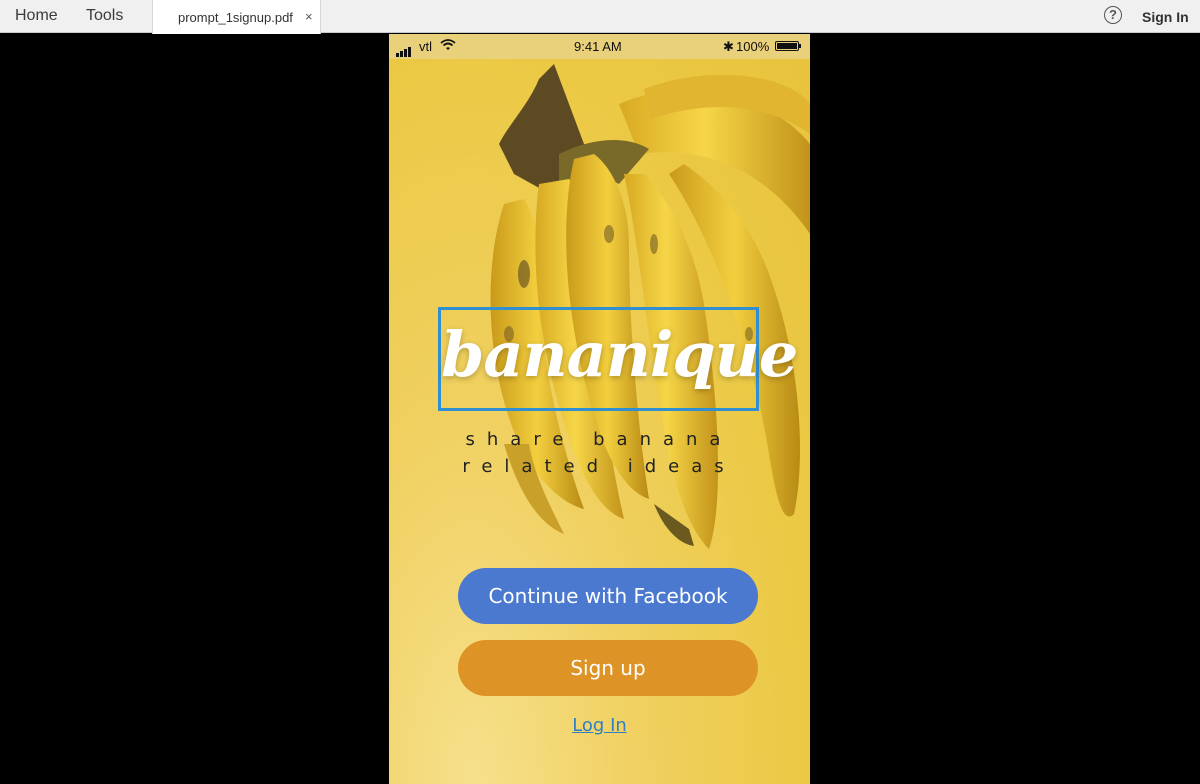 Image resolution: width=1200 pixels, height=784 pixels. I want to click on carrier-name: vtl, so click(425, 46).